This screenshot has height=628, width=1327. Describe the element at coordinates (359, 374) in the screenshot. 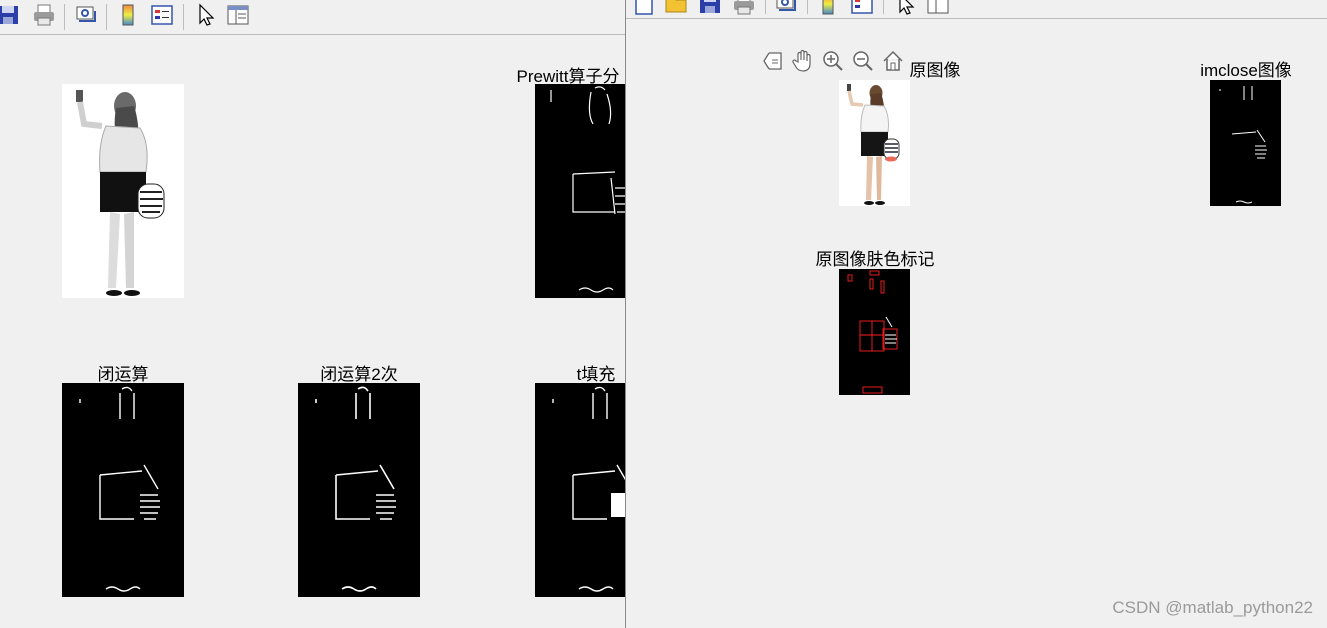

I see `axes-title: 闭运算2次` at that location.